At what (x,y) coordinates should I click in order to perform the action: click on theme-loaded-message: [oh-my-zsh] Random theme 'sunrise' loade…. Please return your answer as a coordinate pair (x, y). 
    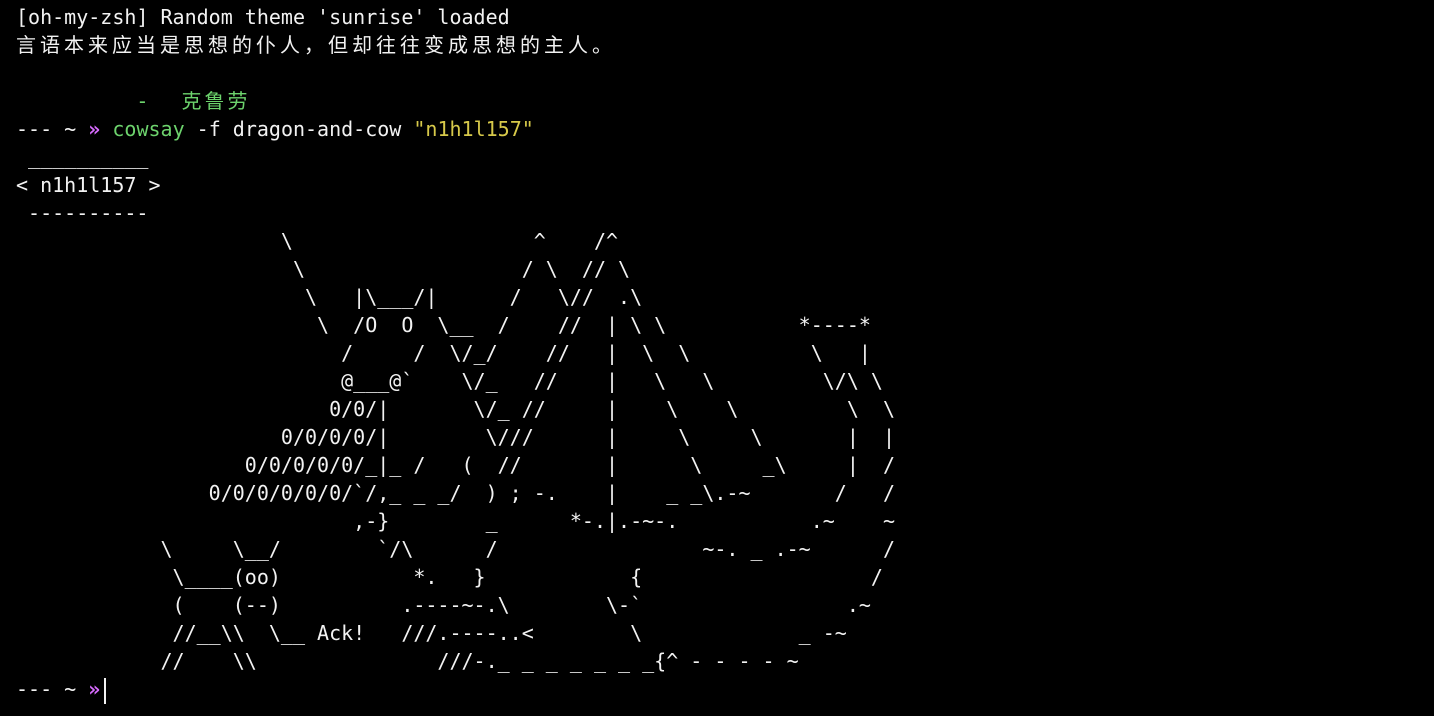
    Looking at the image, I should click on (263, 17).